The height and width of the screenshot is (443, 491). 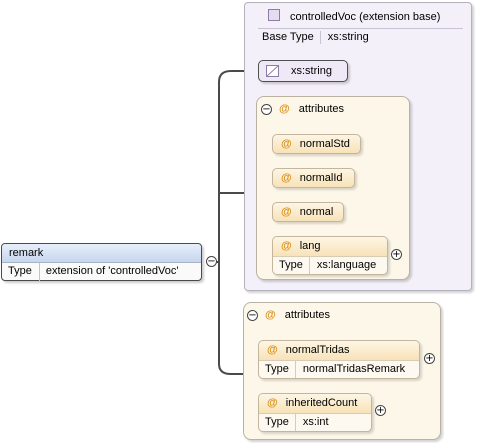 What do you see at coordinates (312, 109) in the screenshot?
I see `base-attributes-title: @ attributes` at bounding box center [312, 109].